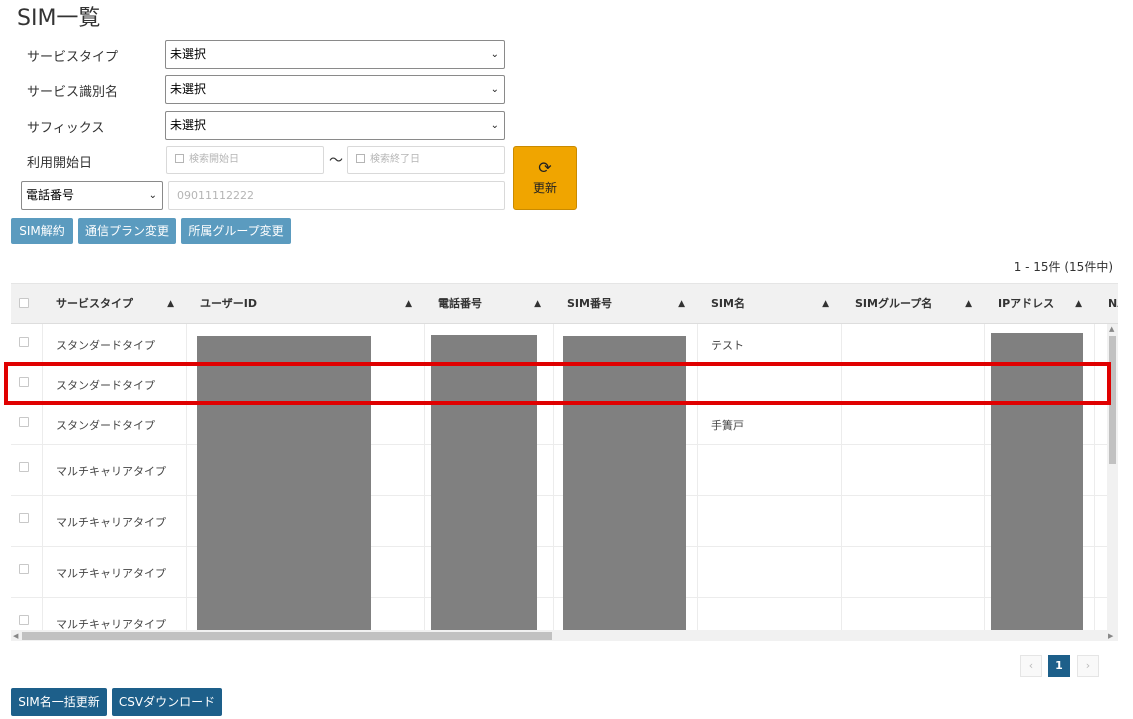 The width and height of the screenshot is (1133, 719). What do you see at coordinates (73, 57) in the screenshot?
I see `service-type-label: サービスタイプ` at bounding box center [73, 57].